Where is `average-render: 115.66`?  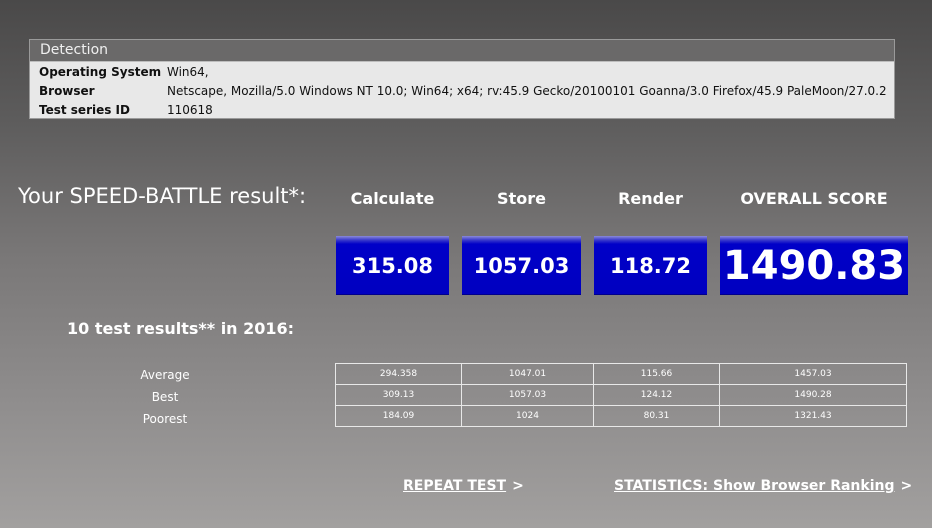 average-render: 115.66 is located at coordinates (656, 374).